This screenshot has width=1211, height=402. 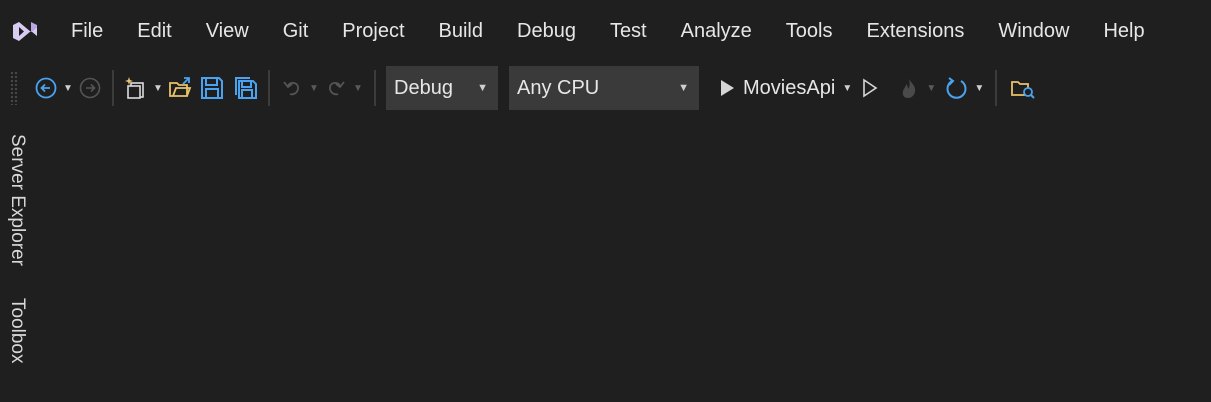 I want to click on hot-reload-icon, so click(x=909, y=88).